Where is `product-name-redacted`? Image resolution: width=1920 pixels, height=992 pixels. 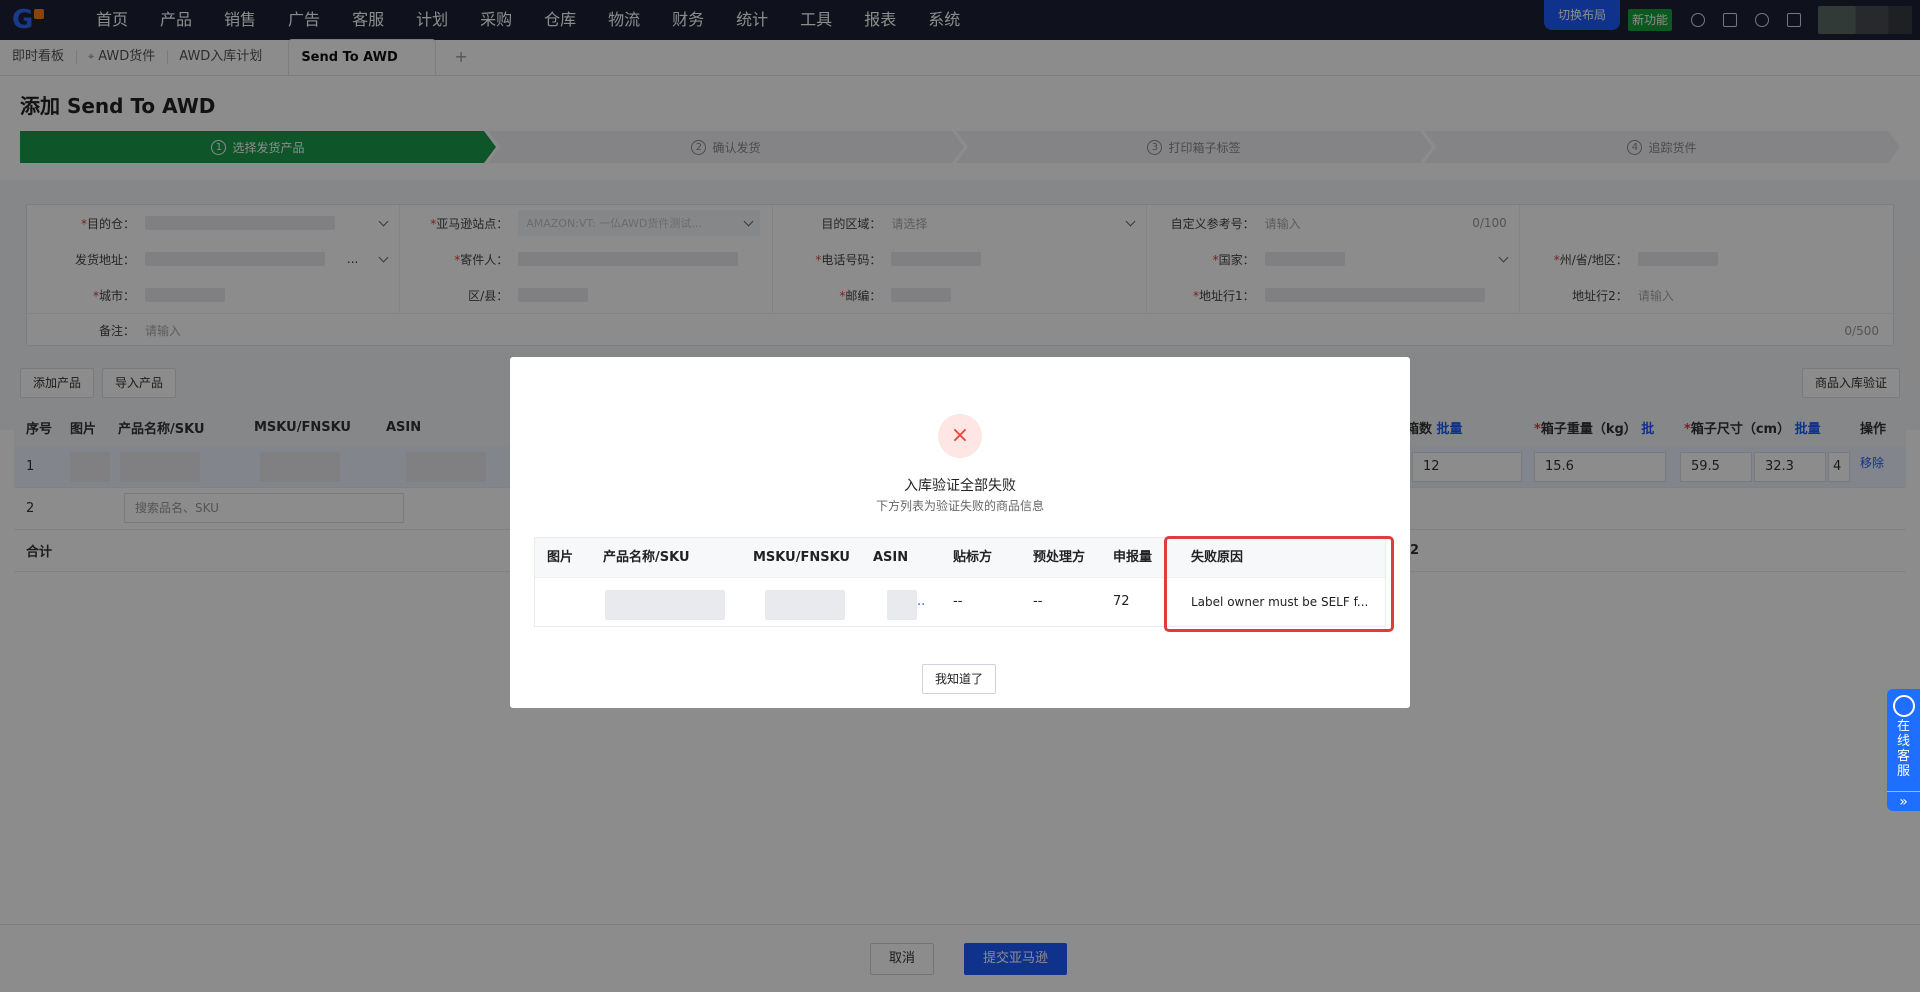 product-name-redacted is located at coordinates (665, 605).